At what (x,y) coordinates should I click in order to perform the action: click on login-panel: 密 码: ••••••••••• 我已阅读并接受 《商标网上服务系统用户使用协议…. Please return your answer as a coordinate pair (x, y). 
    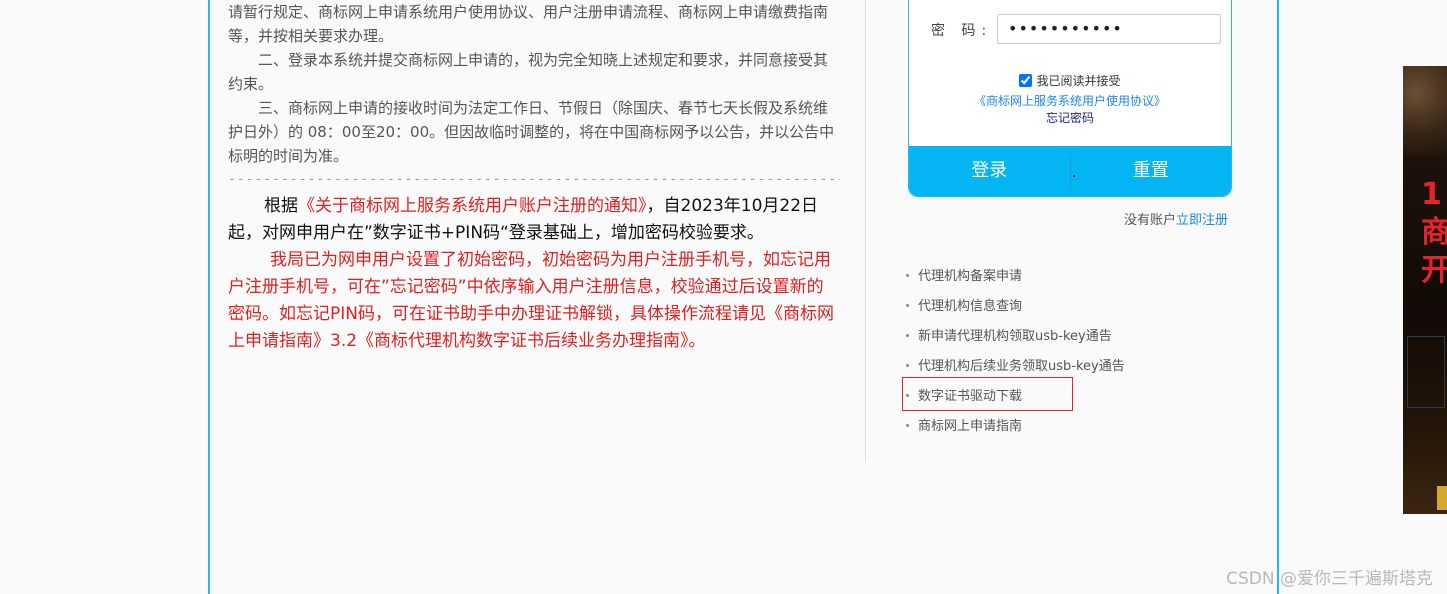
    Looking at the image, I should click on (1070, 98).